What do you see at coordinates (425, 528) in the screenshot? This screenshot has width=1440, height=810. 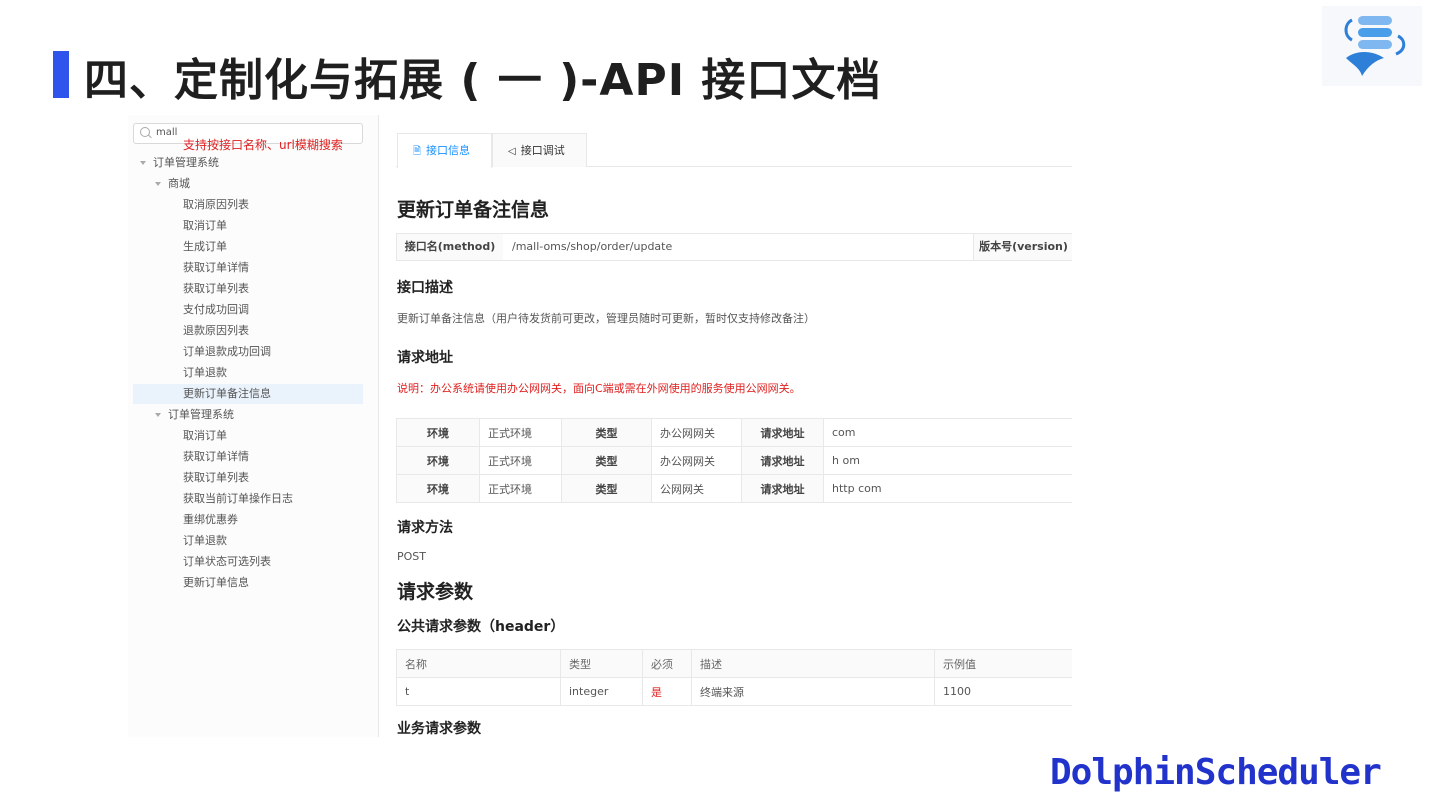 I see `method-heading: 请求方法` at bounding box center [425, 528].